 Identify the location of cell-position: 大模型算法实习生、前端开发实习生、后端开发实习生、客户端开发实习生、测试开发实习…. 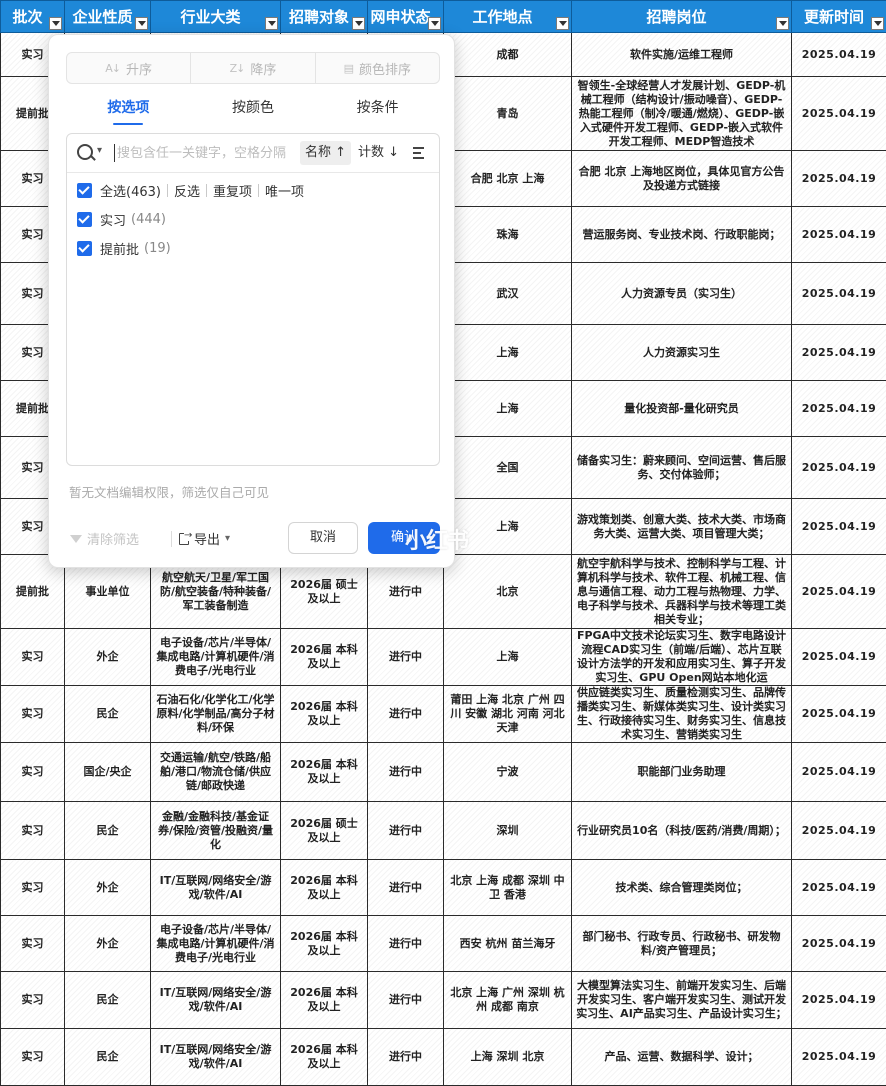
(682, 1000).